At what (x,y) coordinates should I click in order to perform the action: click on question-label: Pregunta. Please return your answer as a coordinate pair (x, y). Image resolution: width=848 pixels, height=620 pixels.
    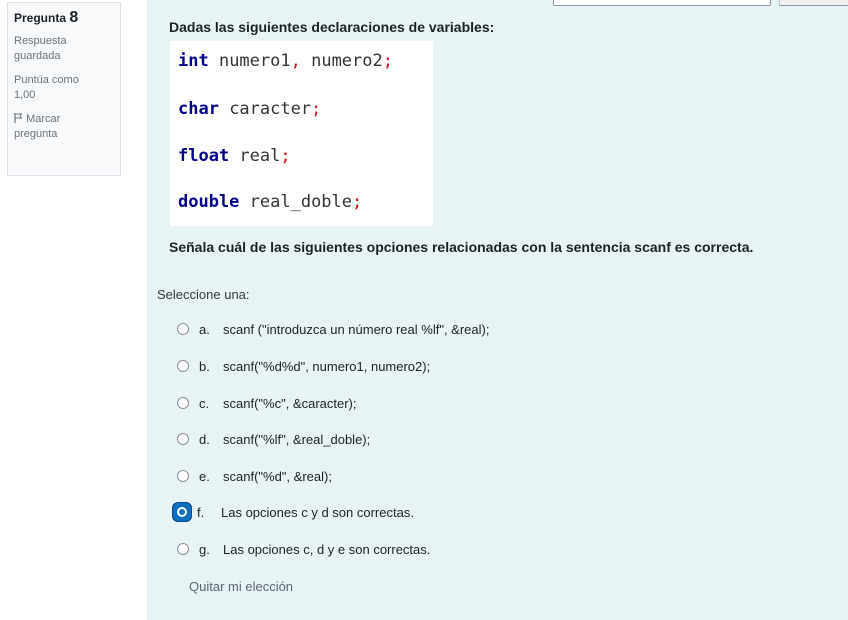
    Looking at the image, I should click on (40, 18).